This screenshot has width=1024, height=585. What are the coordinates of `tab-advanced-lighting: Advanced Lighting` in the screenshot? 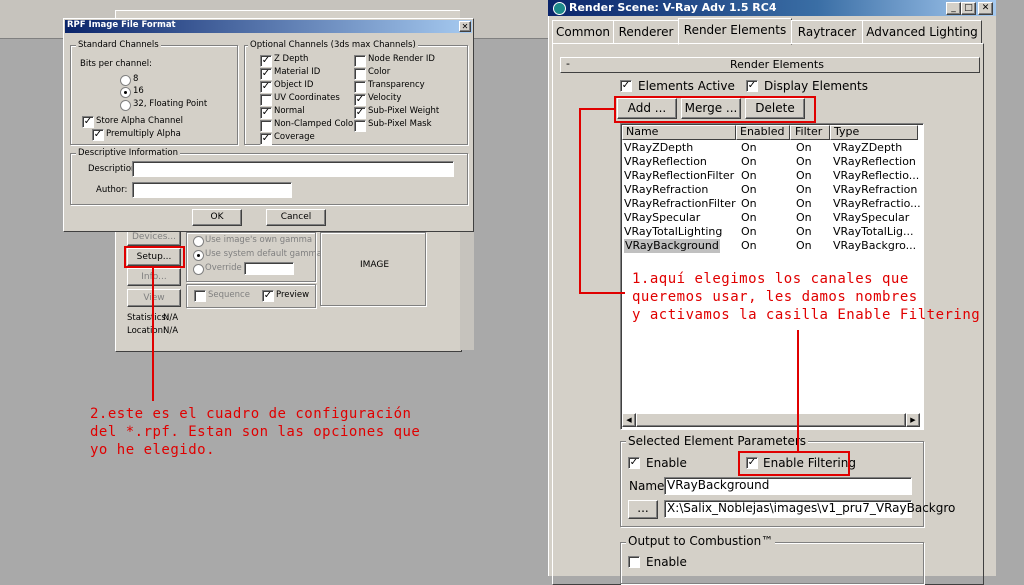 It's located at (922, 32).